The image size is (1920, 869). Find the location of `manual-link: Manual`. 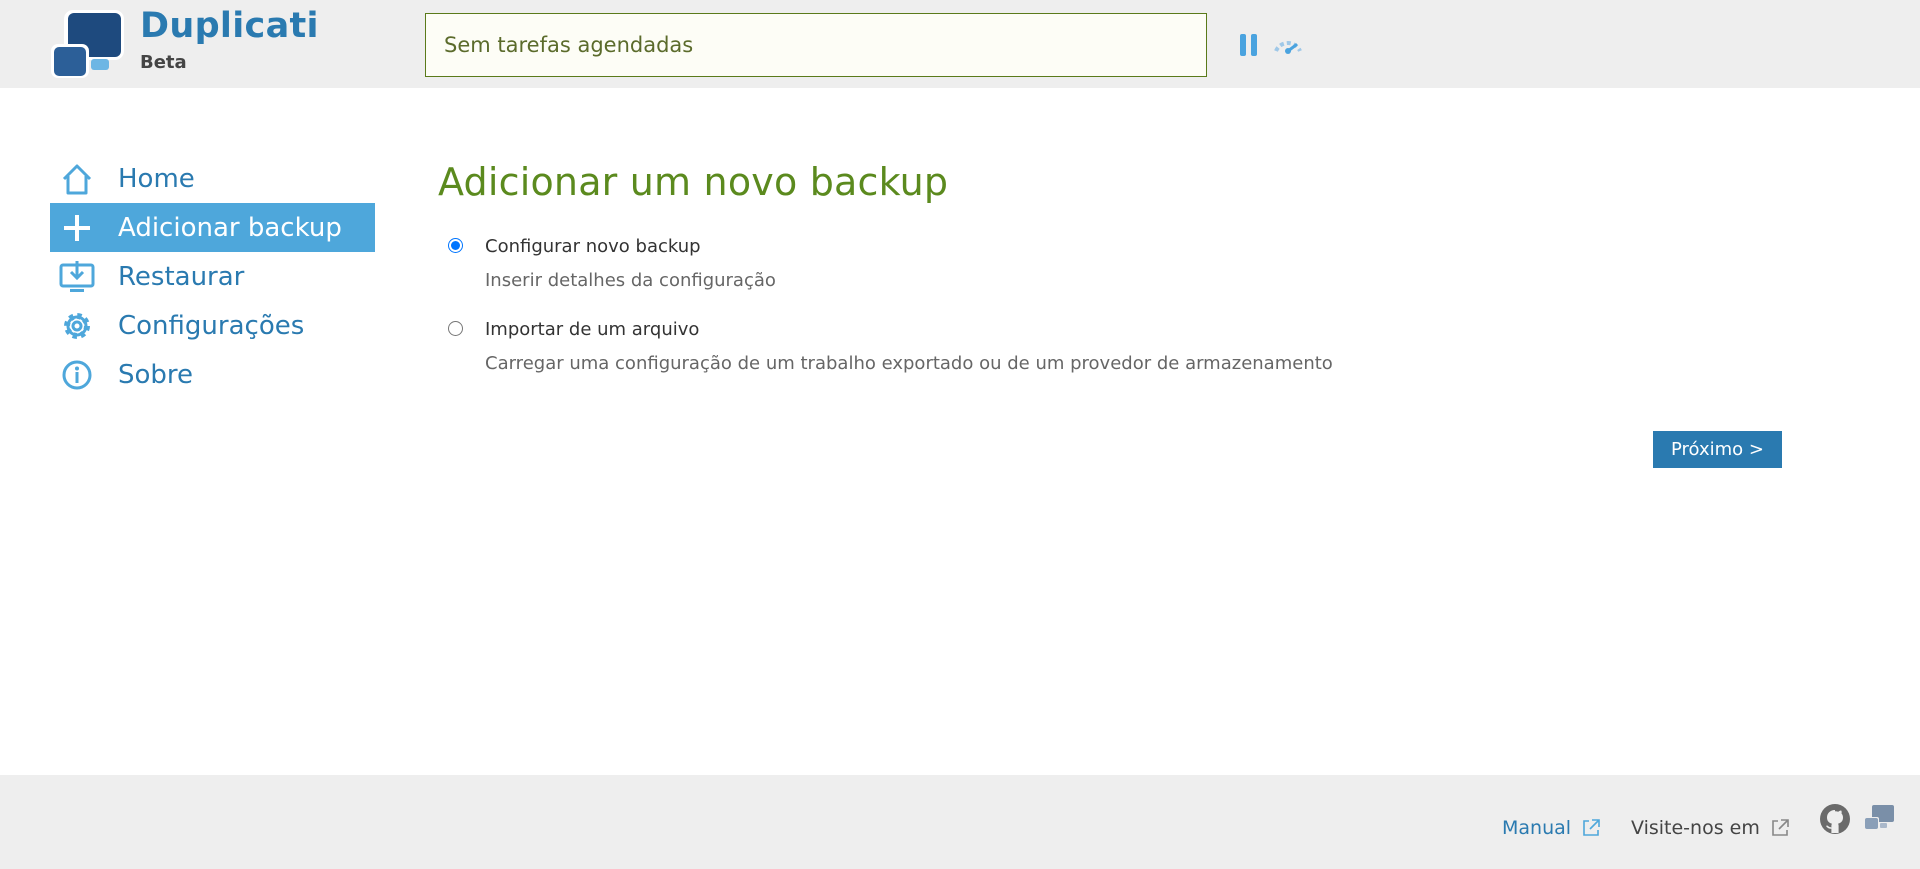

manual-link: Manual is located at coordinates (1551, 828).